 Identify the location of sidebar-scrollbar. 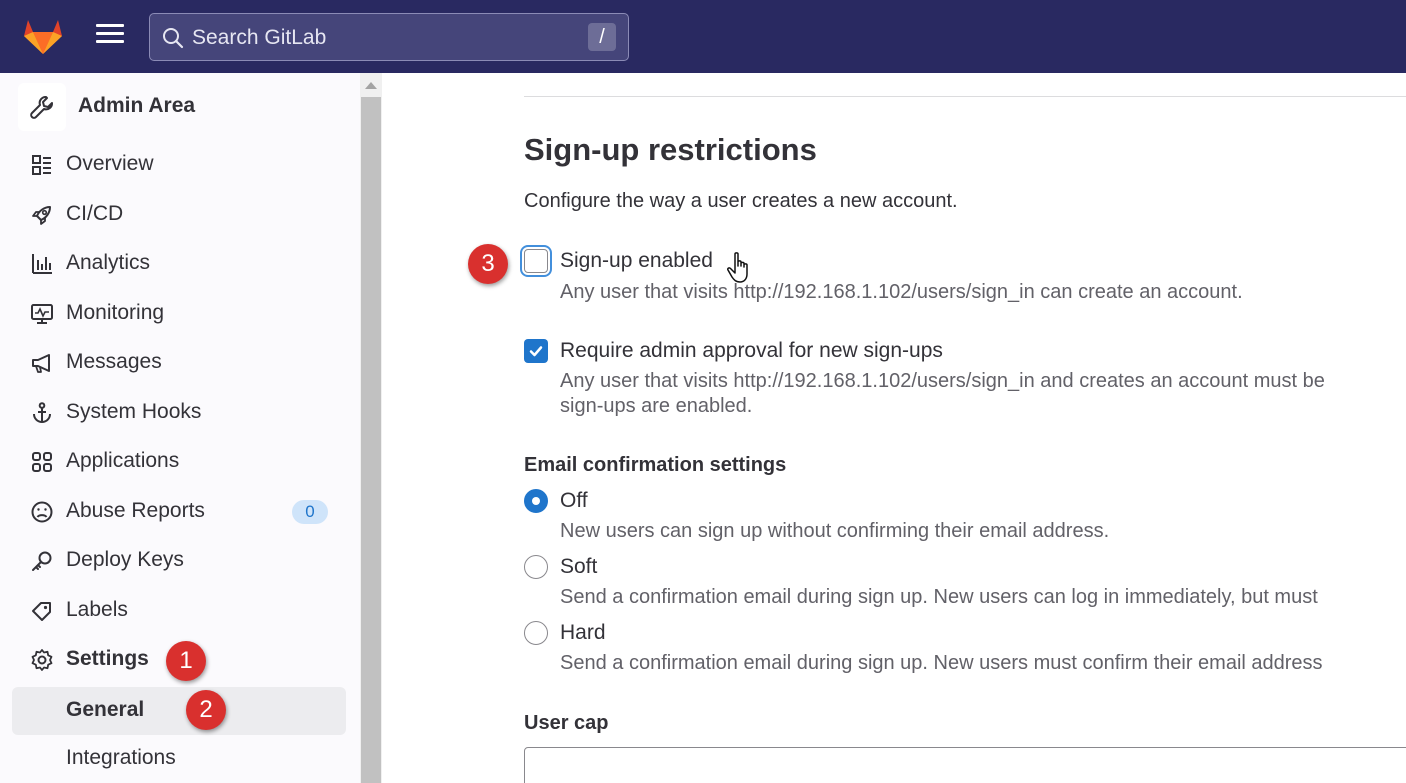
(371, 428).